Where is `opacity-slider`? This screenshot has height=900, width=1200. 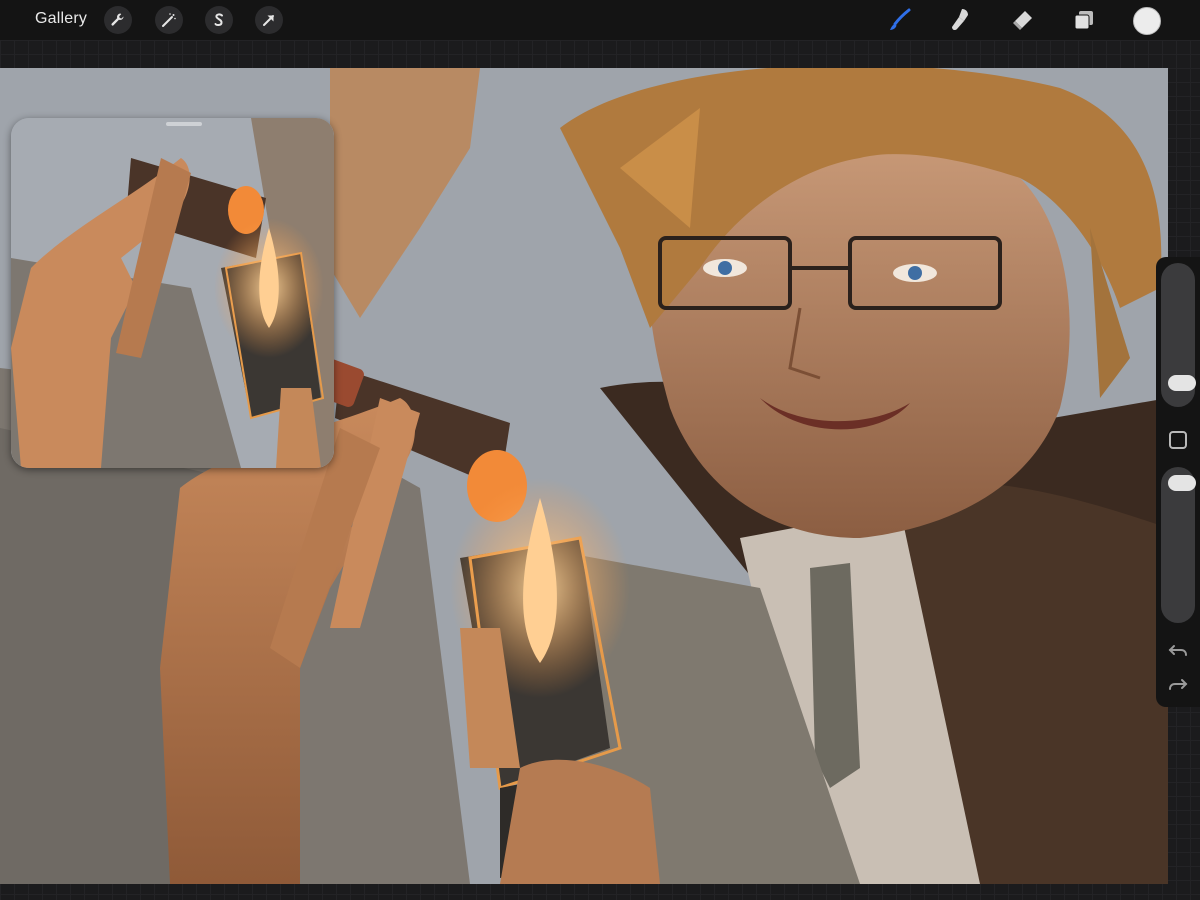
opacity-slider is located at coordinates (1178, 545).